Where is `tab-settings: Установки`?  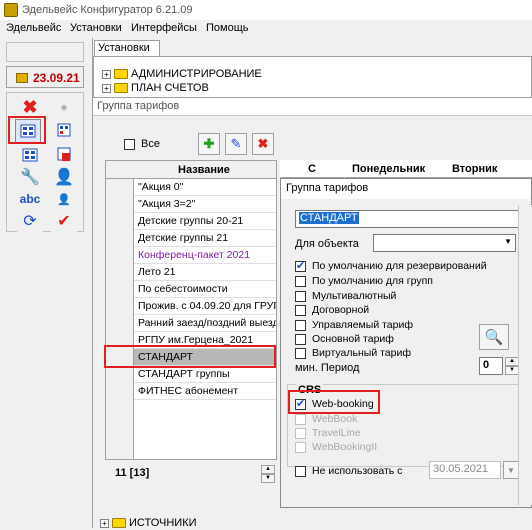 tab-settings: Установки is located at coordinates (127, 48).